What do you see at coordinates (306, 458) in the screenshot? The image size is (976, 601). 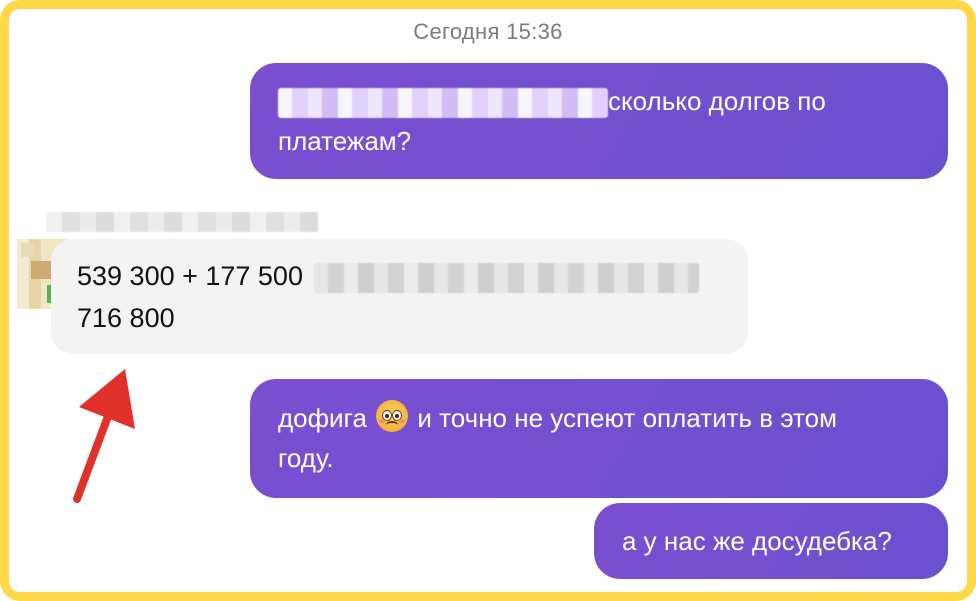 I see `message-text: году.` at bounding box center [306, 458].